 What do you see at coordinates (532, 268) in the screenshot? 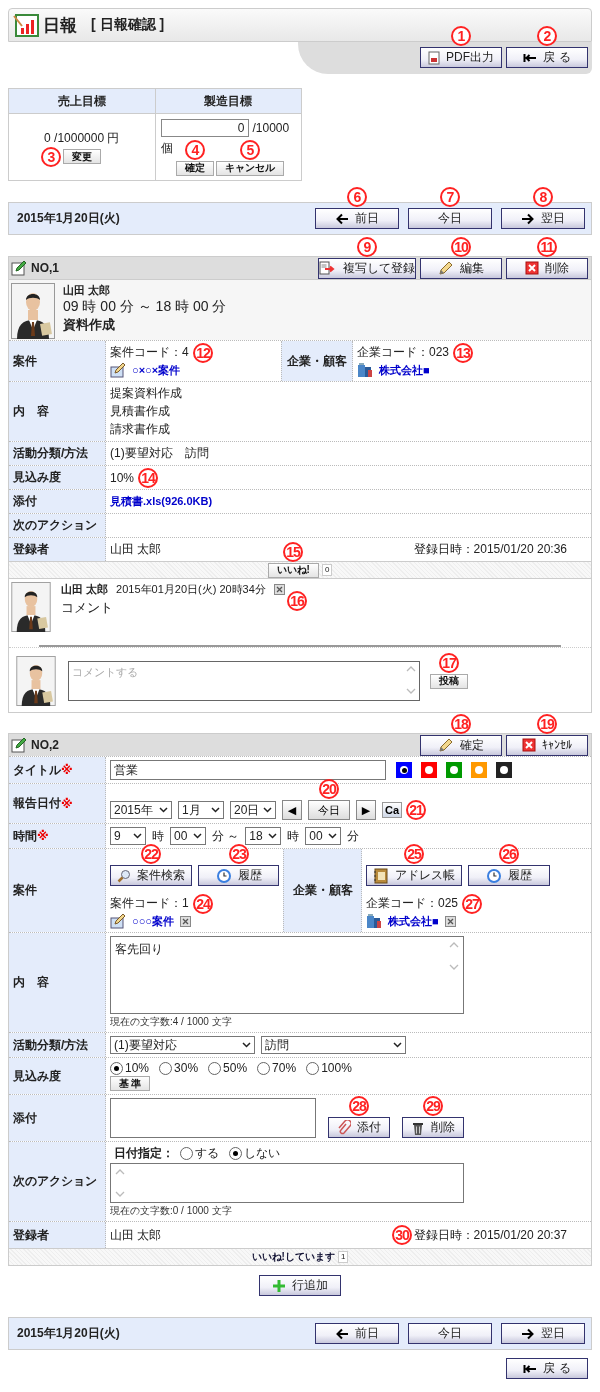
I see `delete-icon` at bounding box center [532, 268].